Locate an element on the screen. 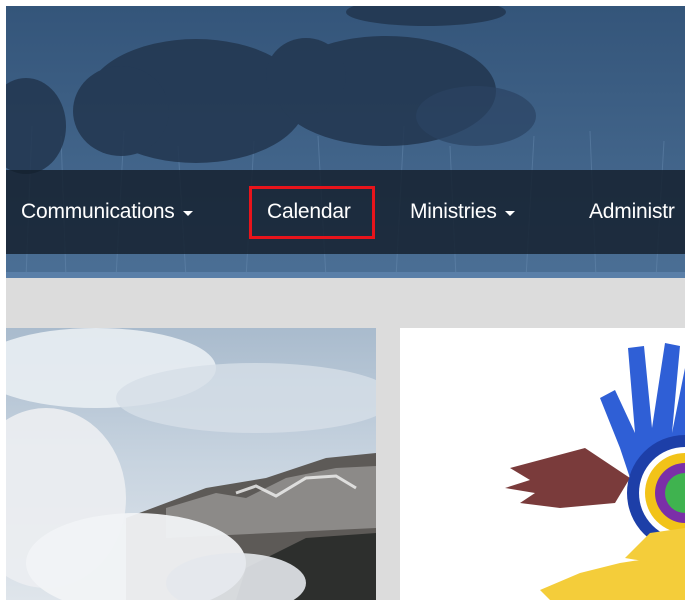  nav-item-calendar: Calendar is located at coordinates (309, 212).